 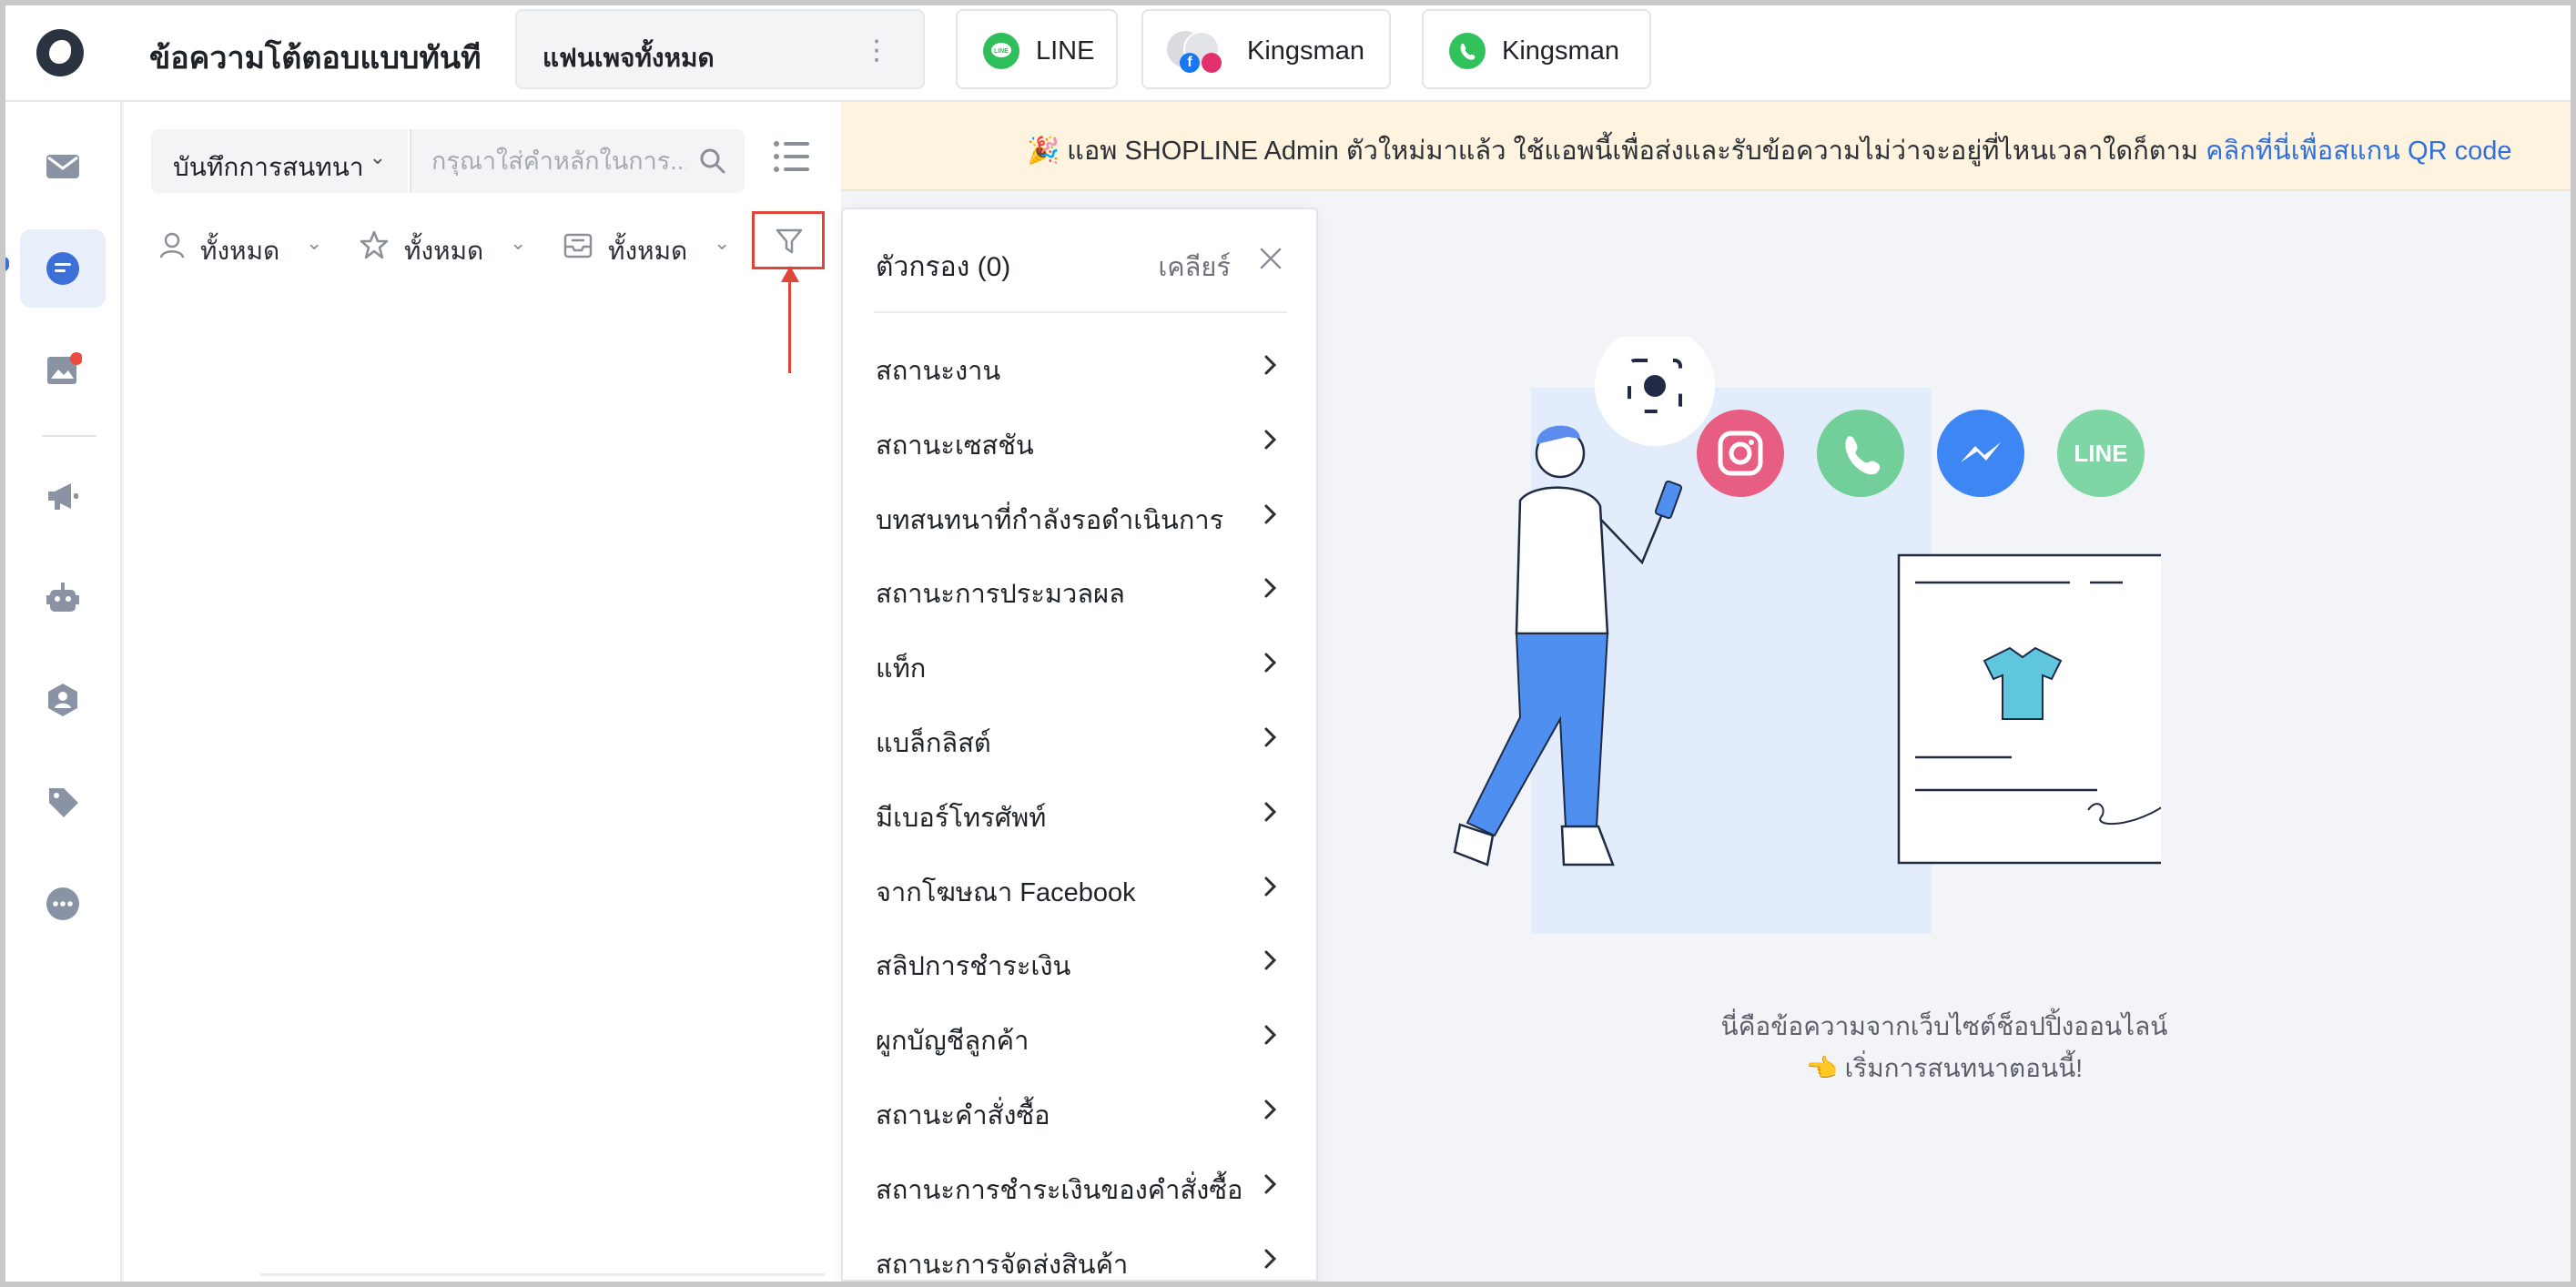 I want to click on filter-category-label: สถานะการชำระเงินของคำสั่งซื้อ, so click(x=1059, y=1190).